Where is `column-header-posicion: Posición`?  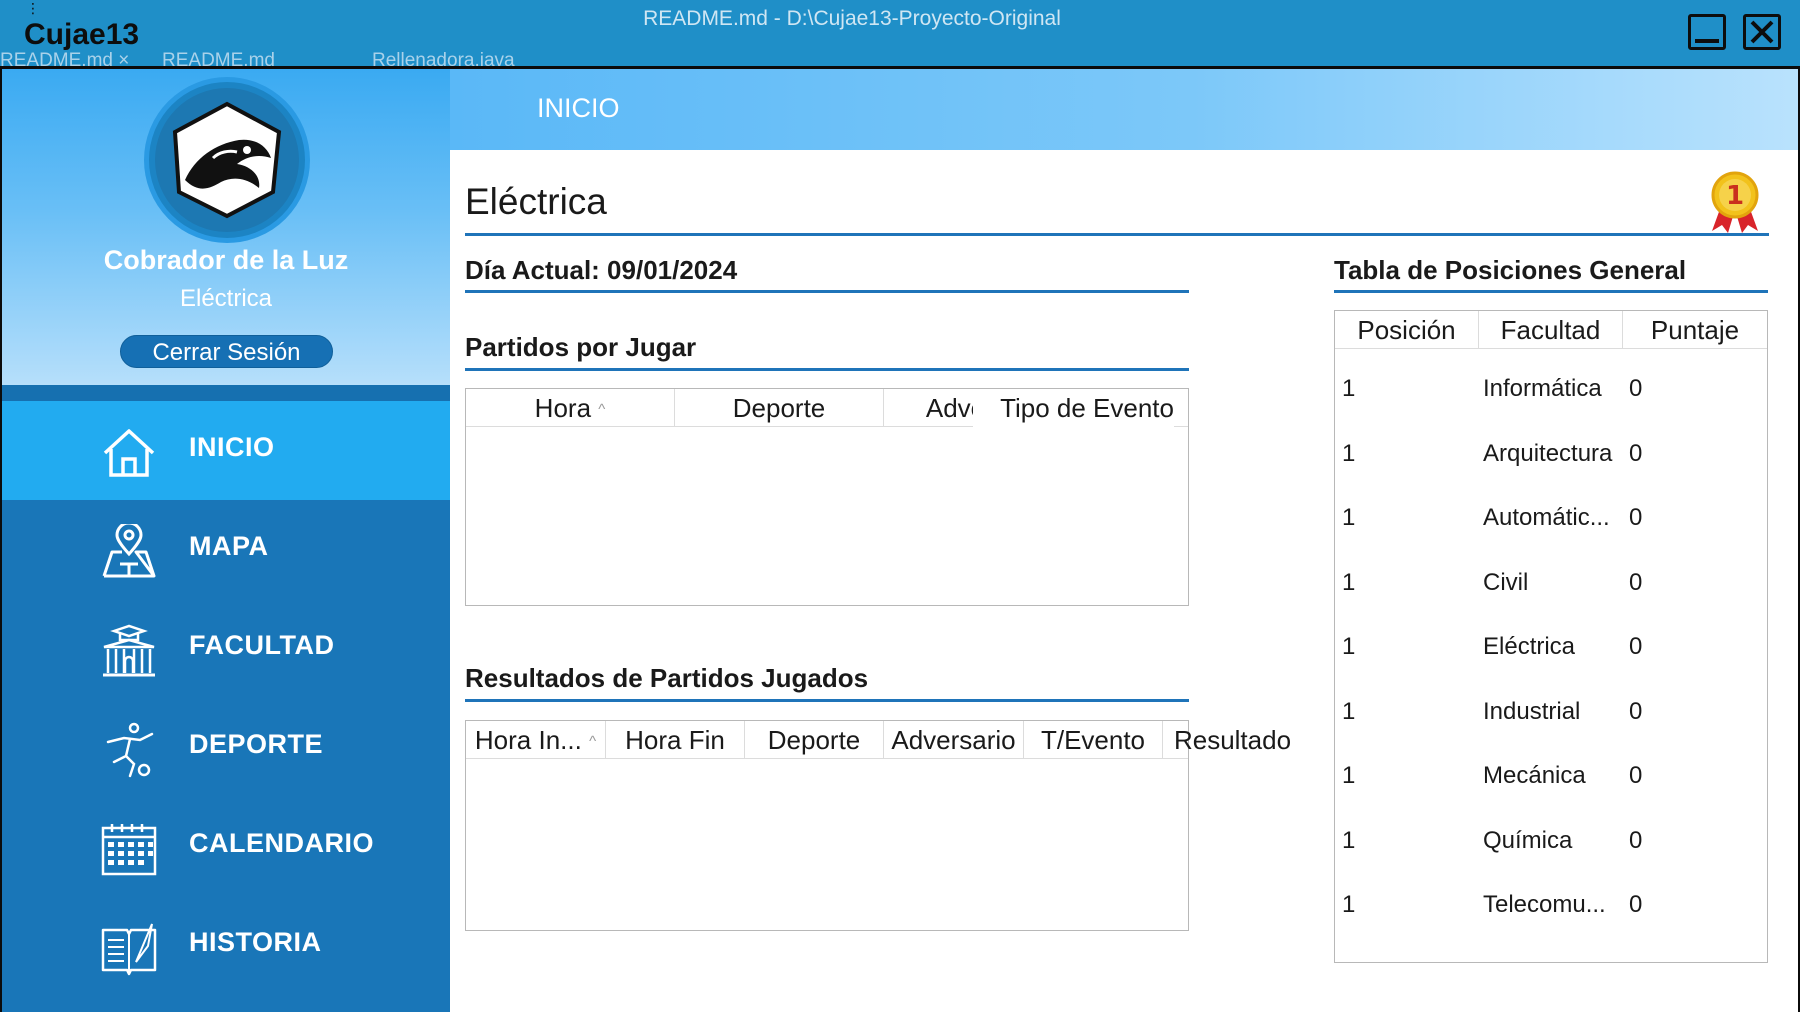 column-header-posicion: Posición is located at coordinates (1407, 330).